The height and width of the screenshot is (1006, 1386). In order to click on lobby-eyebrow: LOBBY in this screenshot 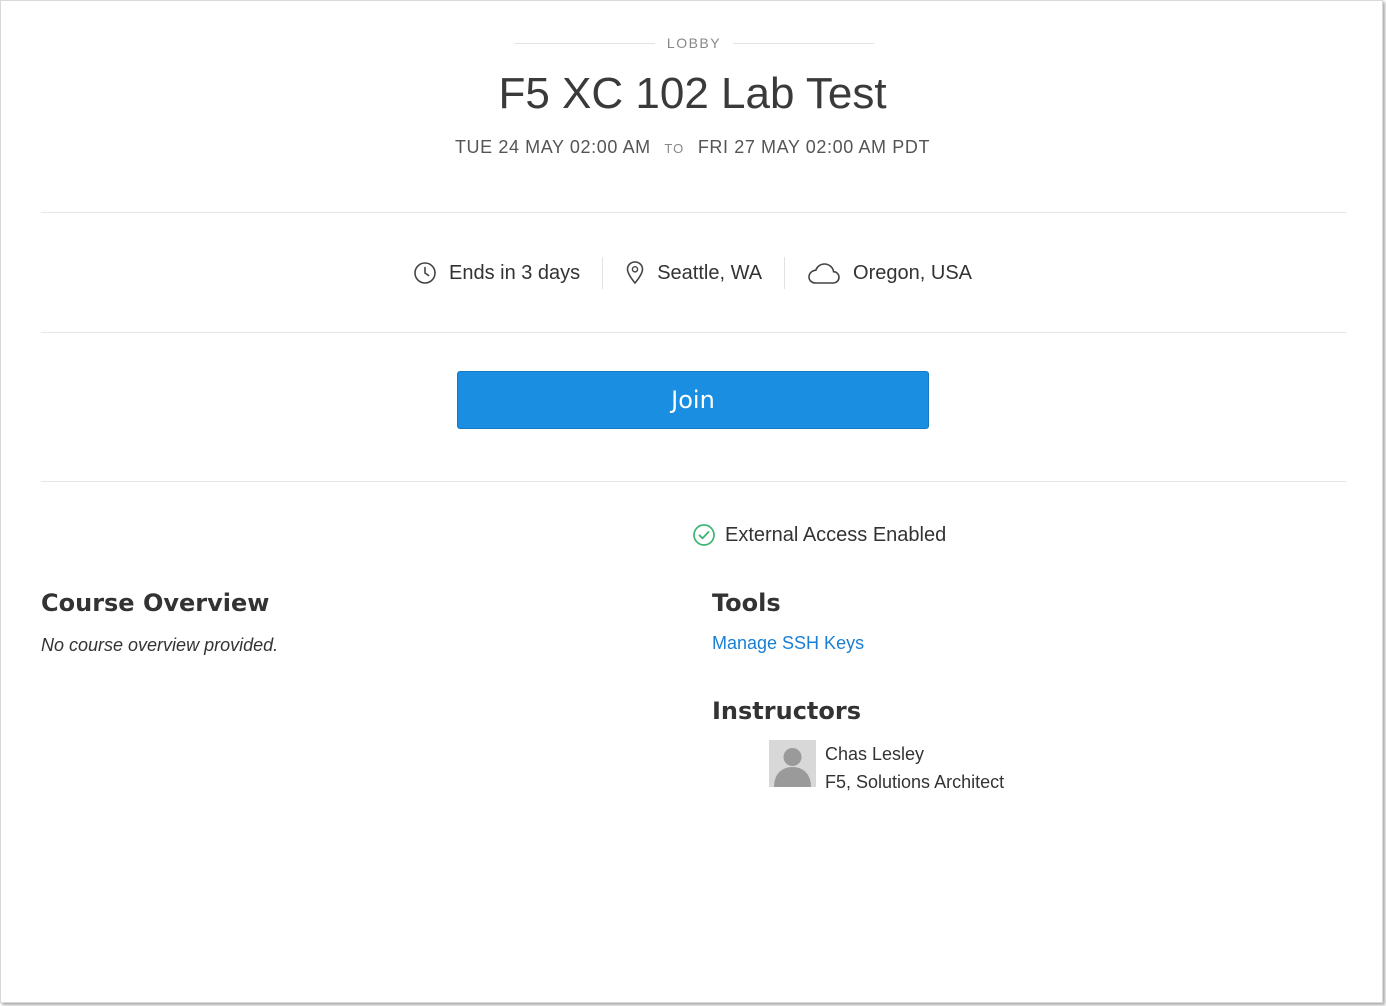, I will do `click(694, 43)`.